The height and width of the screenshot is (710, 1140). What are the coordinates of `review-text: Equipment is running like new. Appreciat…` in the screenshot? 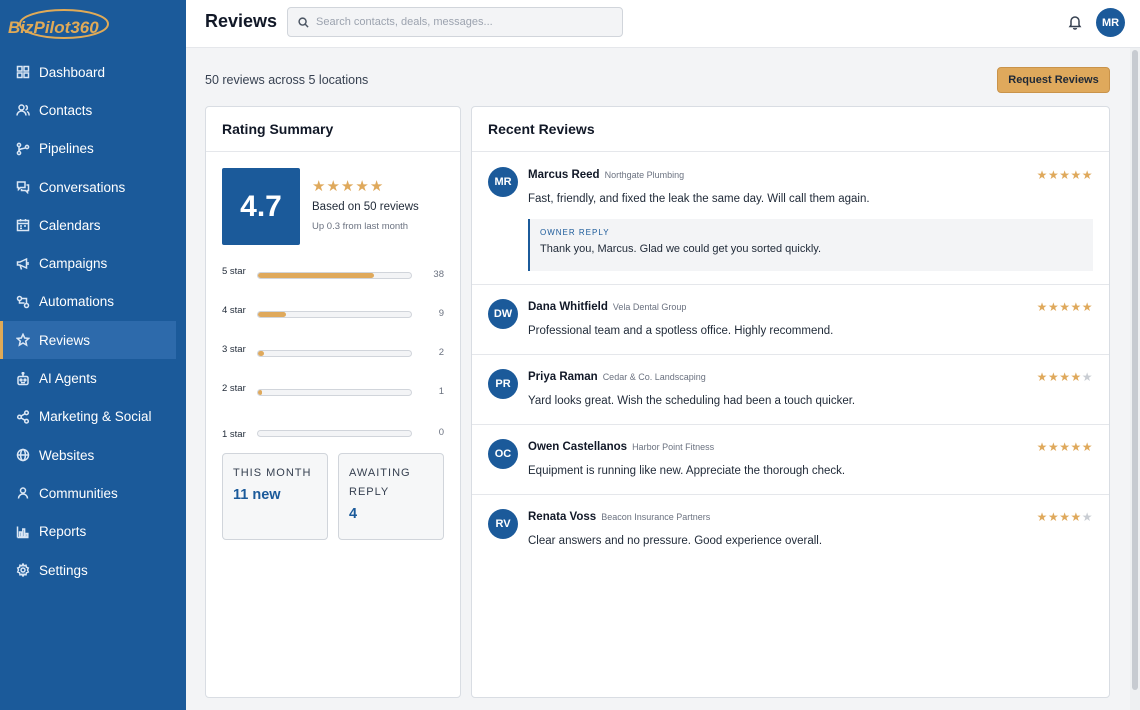 It's located at (687, 471).